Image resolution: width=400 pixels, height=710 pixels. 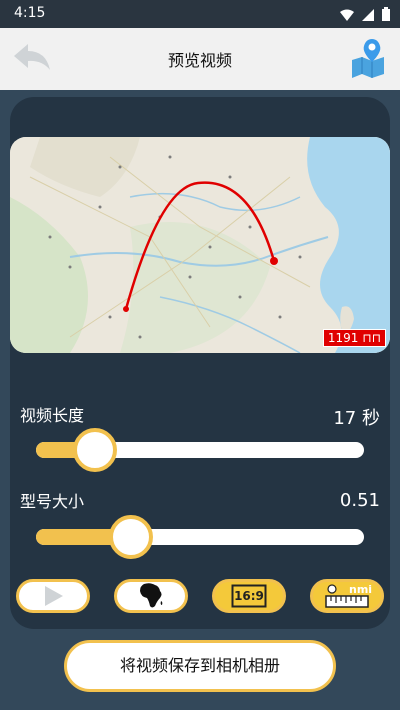 I want to click on marker-size-slider, so click(x=200, y=537).